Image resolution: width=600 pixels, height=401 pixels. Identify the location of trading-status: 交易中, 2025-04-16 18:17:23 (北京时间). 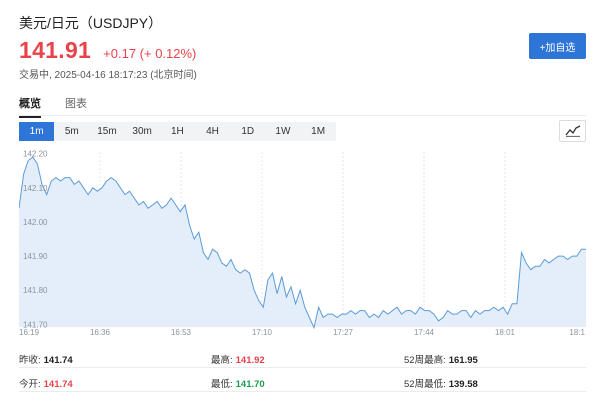
(108, 75).